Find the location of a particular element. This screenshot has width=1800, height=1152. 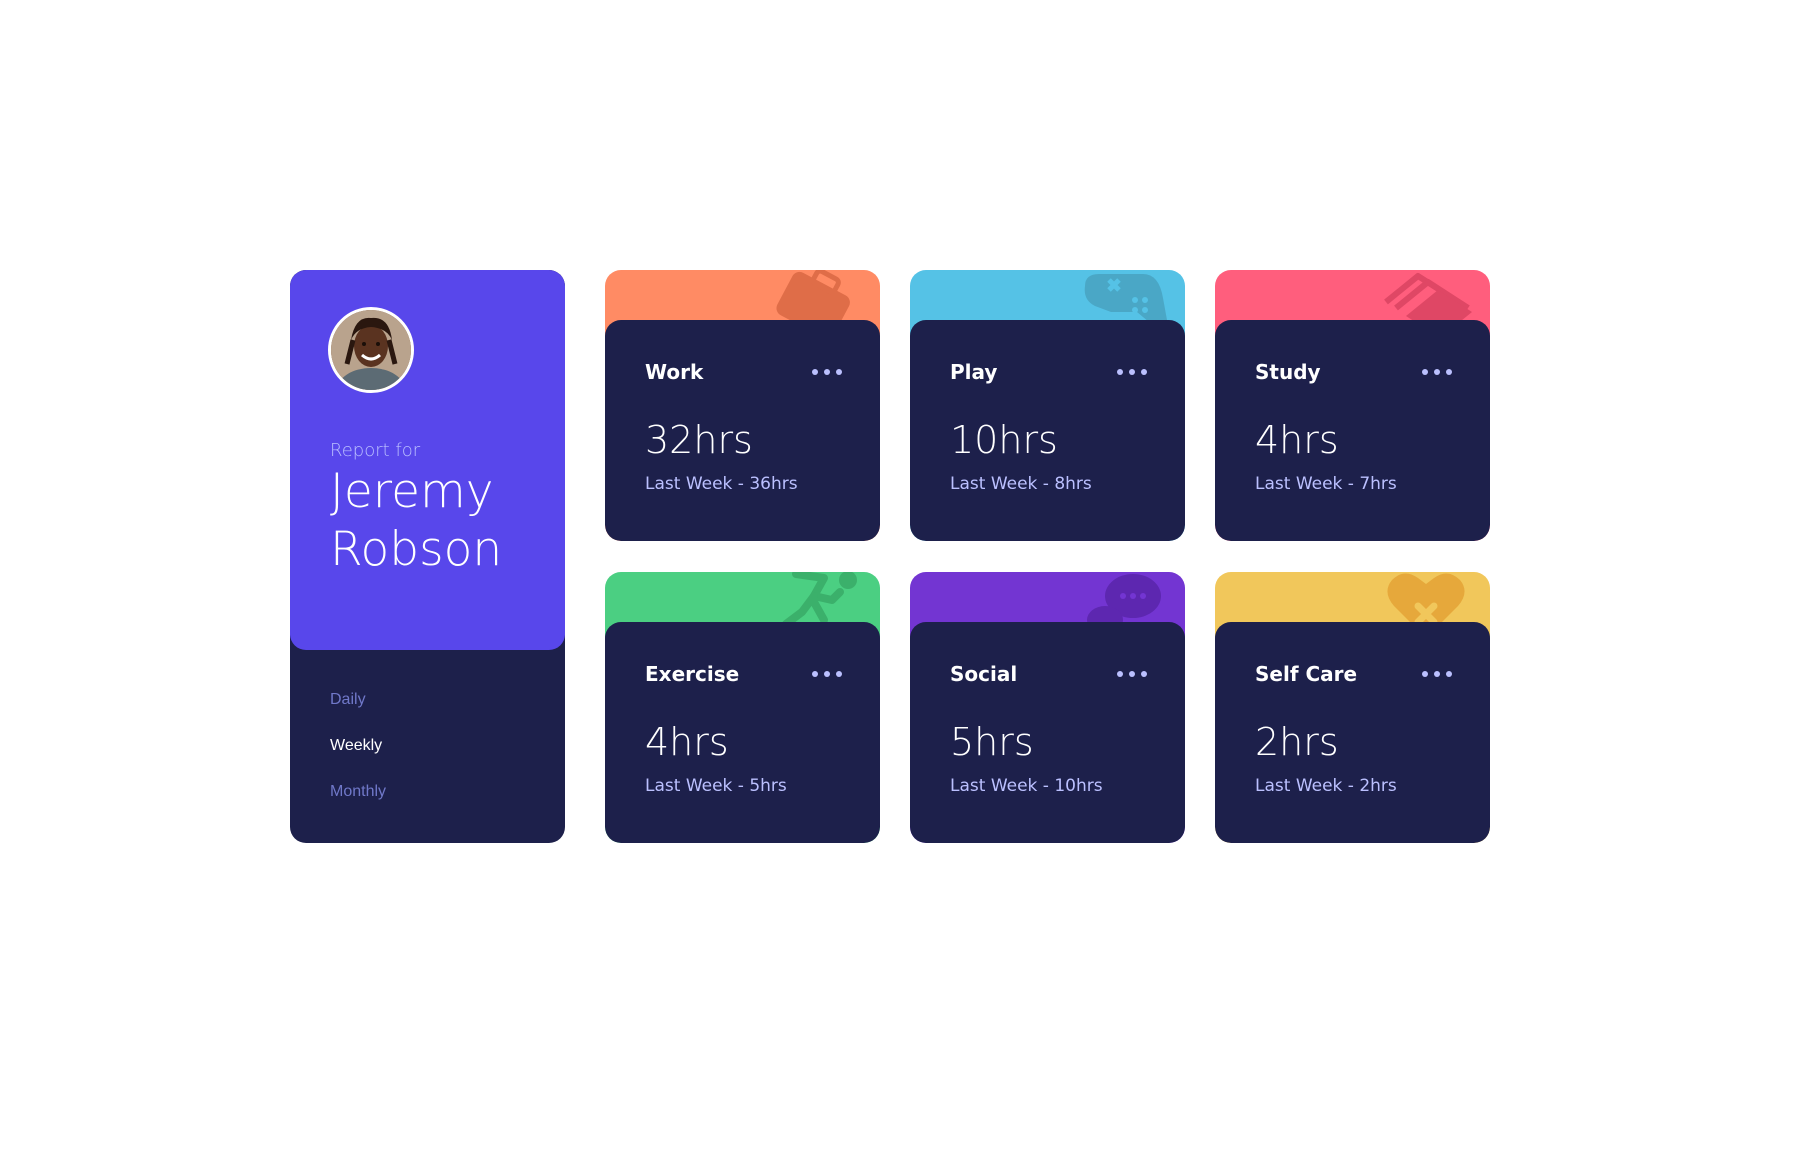

card-self-care-body: Self Care 2hrs Last Week - 2hrs is located at coordinates (1352, 732).